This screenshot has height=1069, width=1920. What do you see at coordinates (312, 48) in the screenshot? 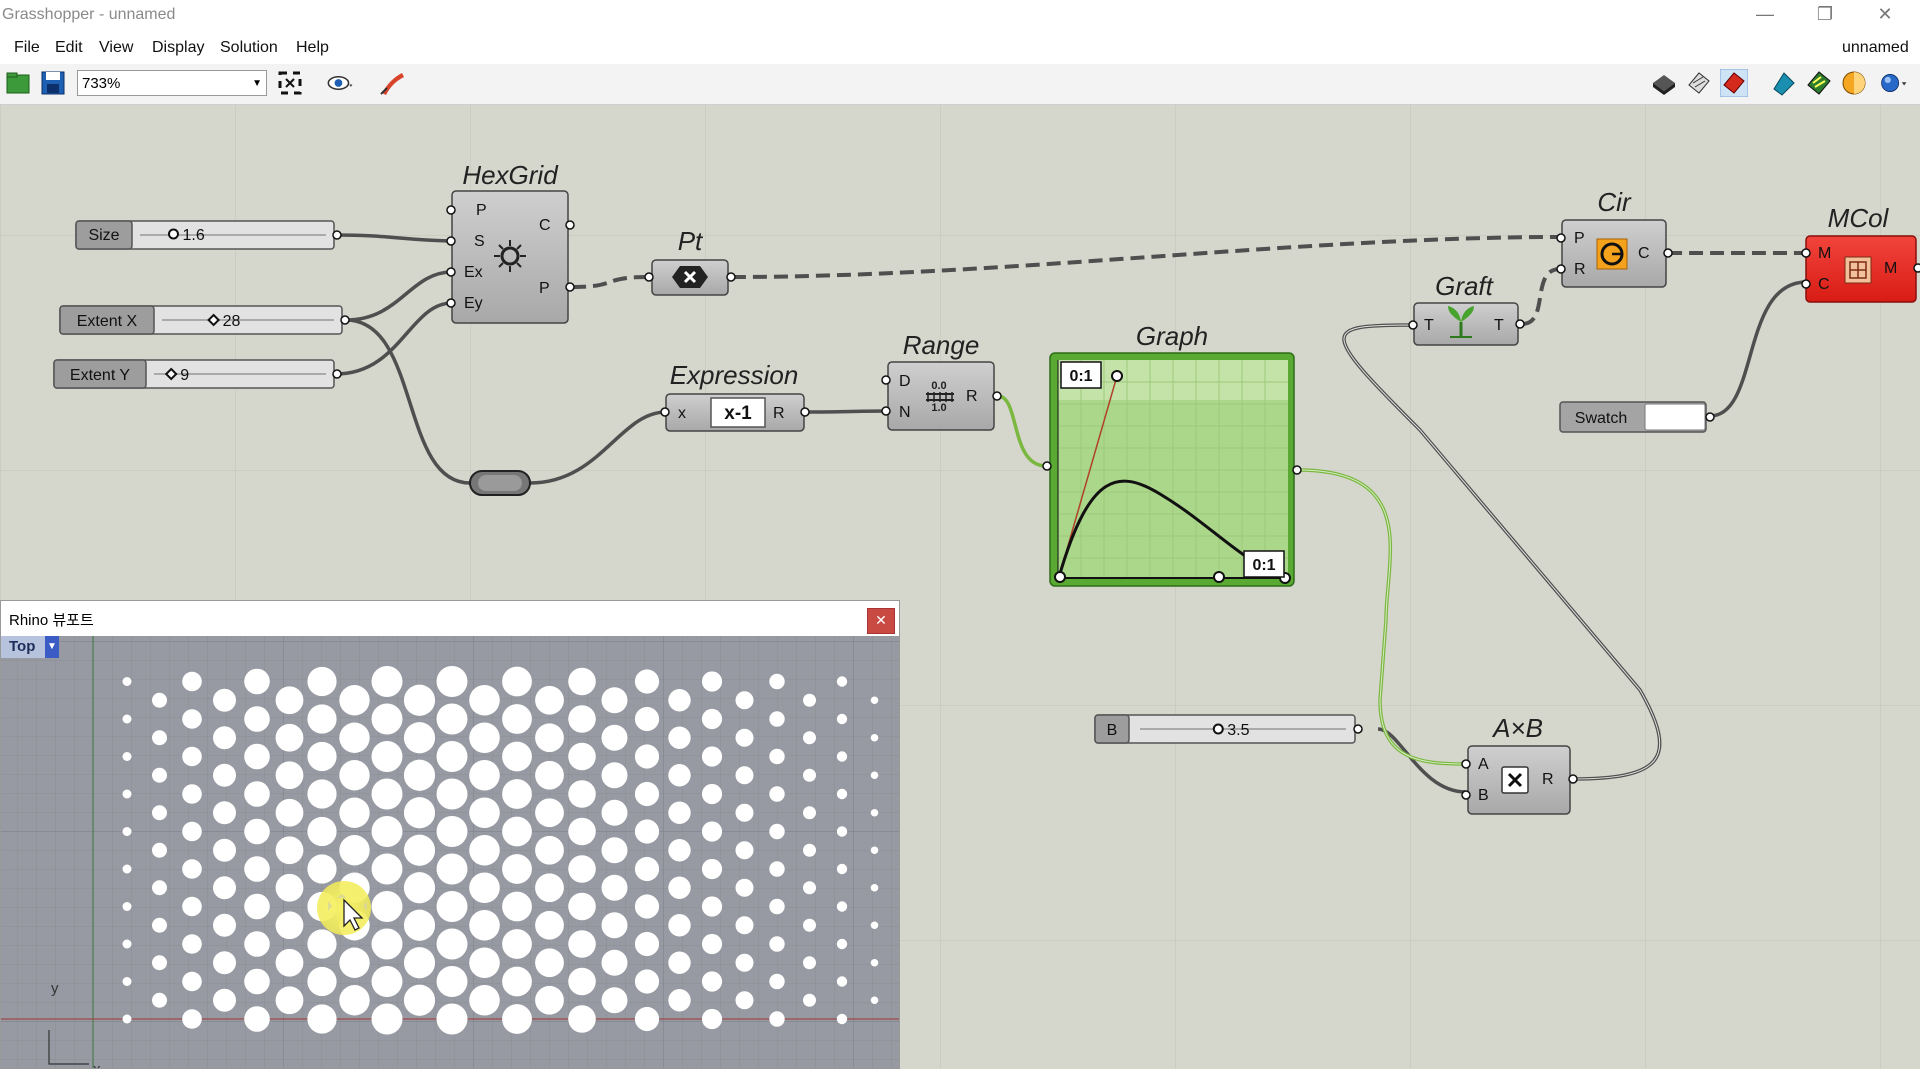
I see `menu-help: Help` at bounding box center [312, 48].